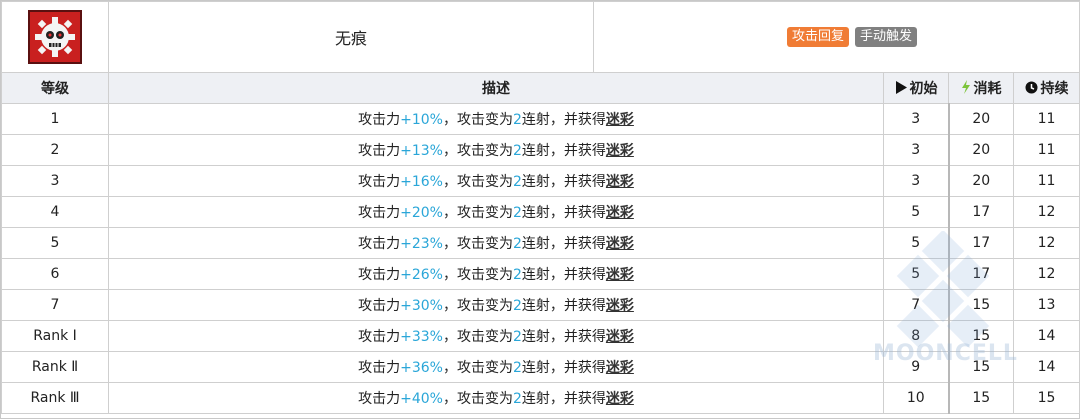 The width and height of the screenshot is (1080, 419). Describe the element at coordinates (496, 243) in the screenshot. I see `desc-cell: 攻击力+23%，攻击变为2连射，并获得迷彩` at that location.